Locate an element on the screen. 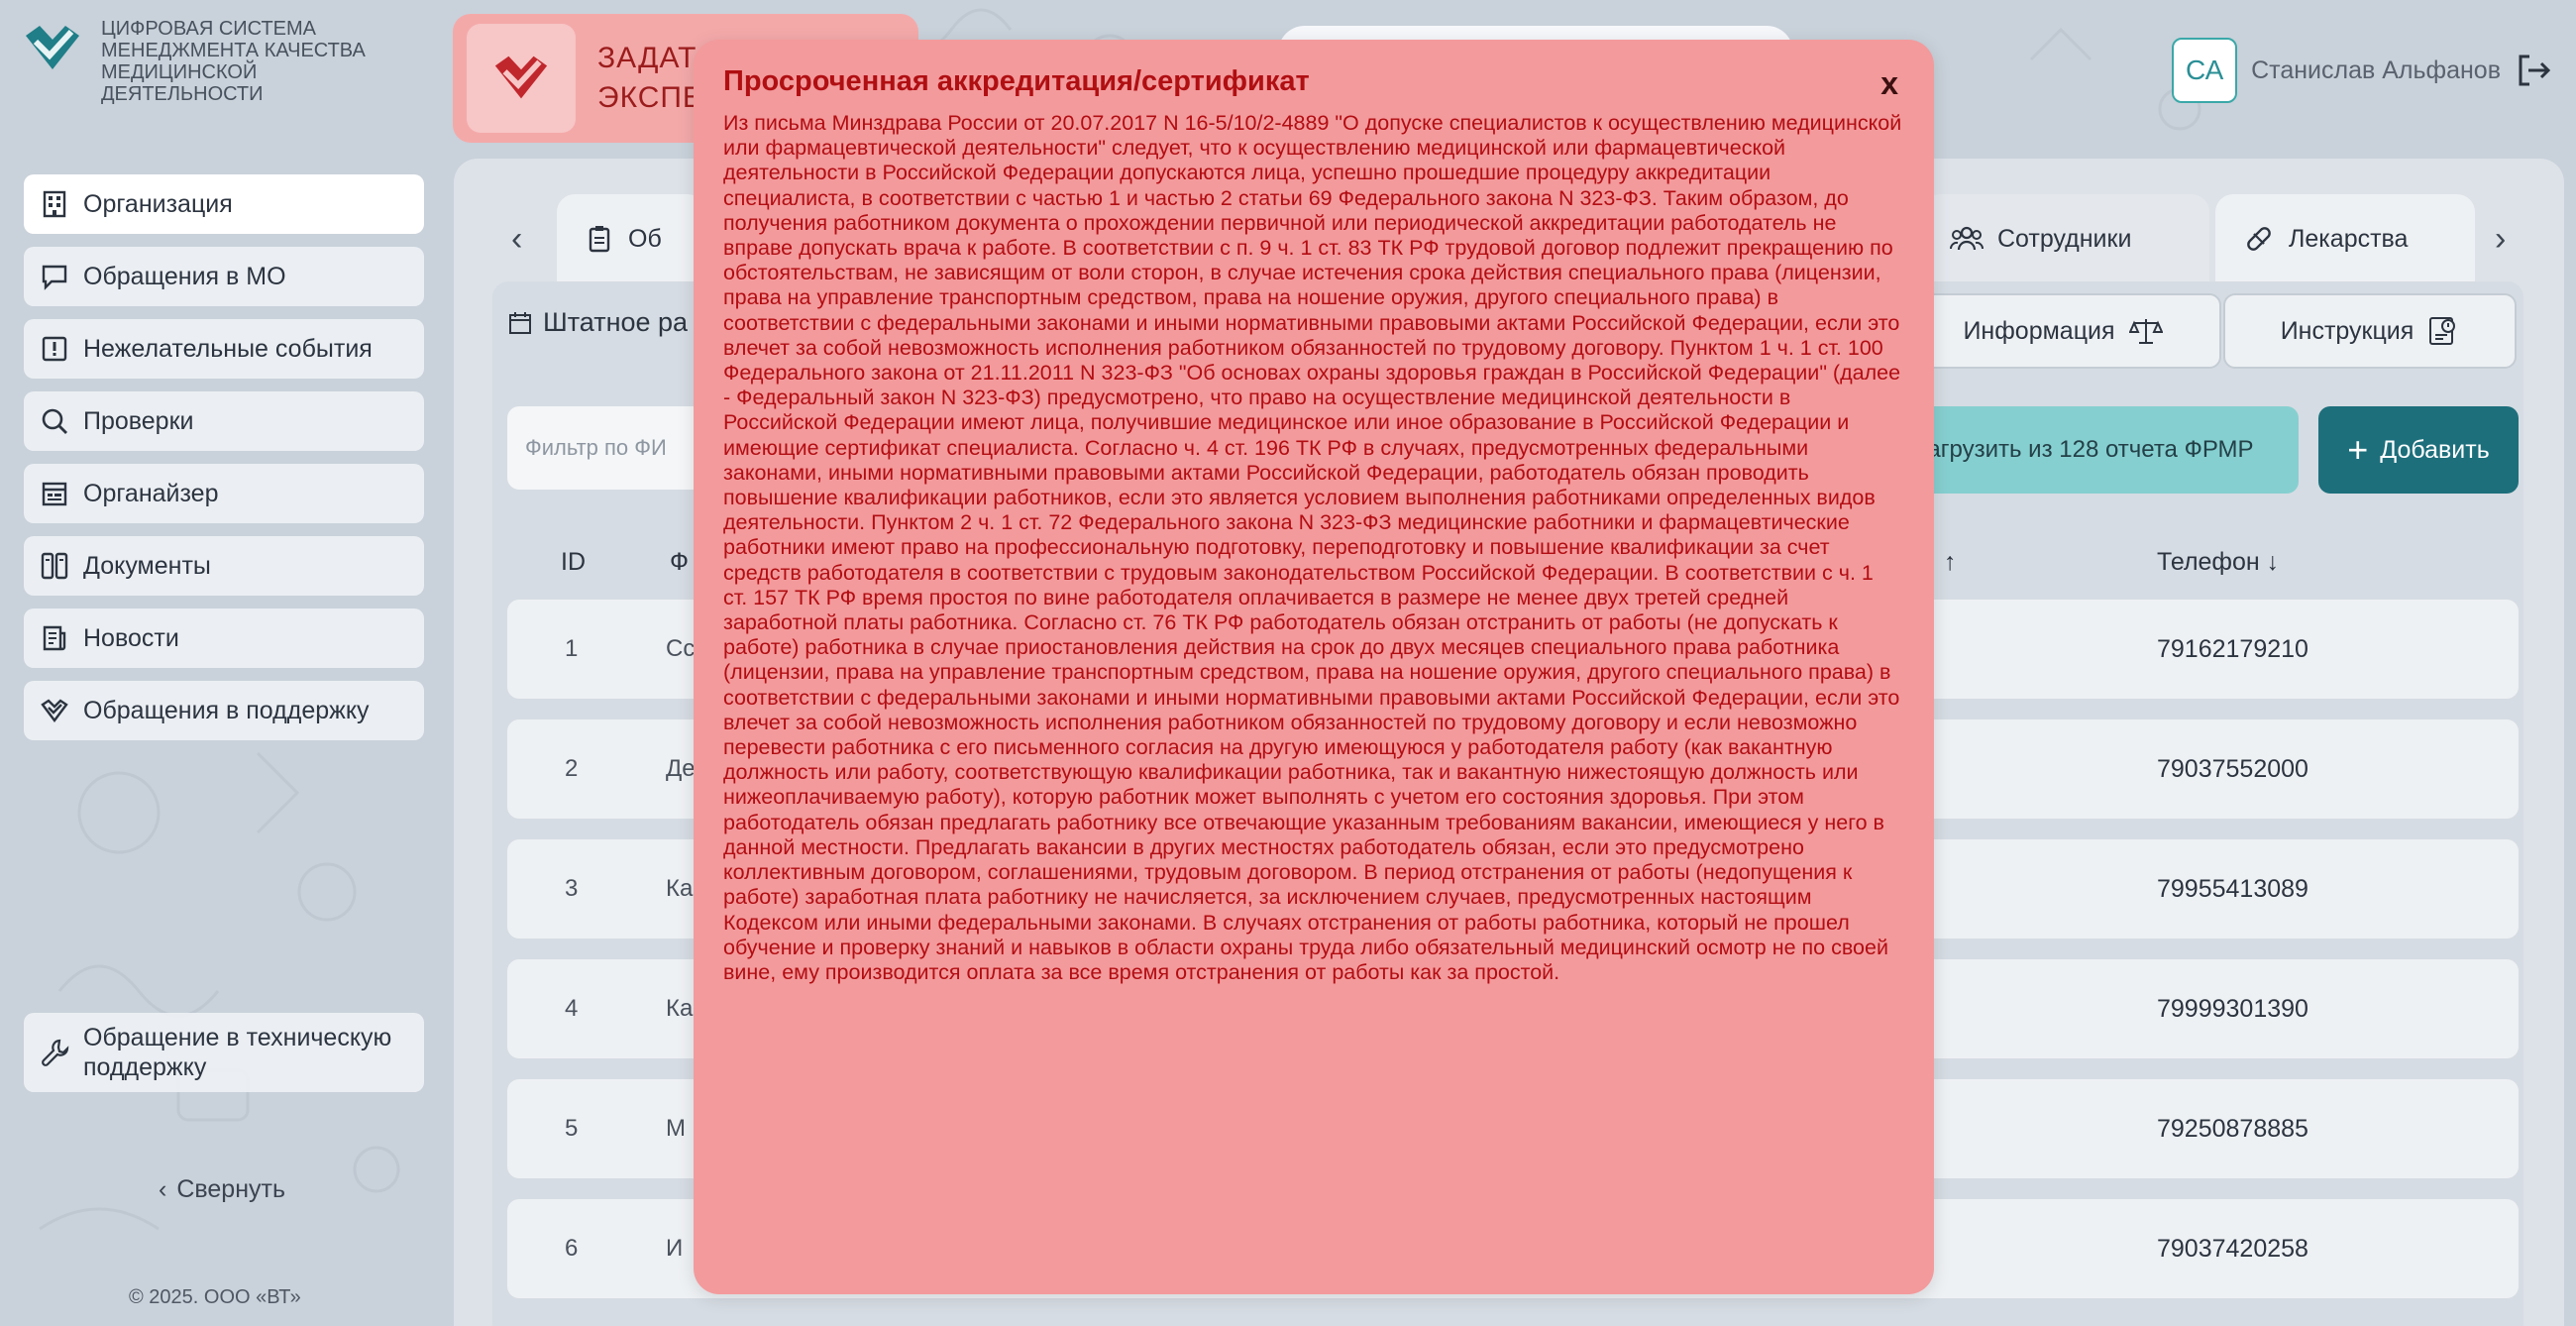 Image resolution: width=2576 pixels, height=1326 pixels. instruction-button: Инструкция is located at coordinates (2370, 331).